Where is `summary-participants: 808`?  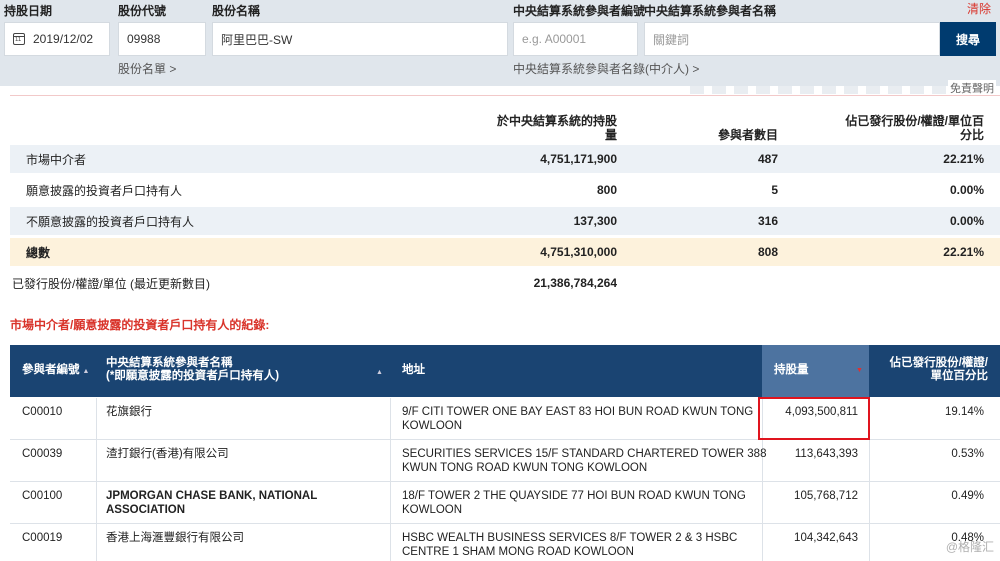
summary-participants: 808 is located at coordinates (767, 252).